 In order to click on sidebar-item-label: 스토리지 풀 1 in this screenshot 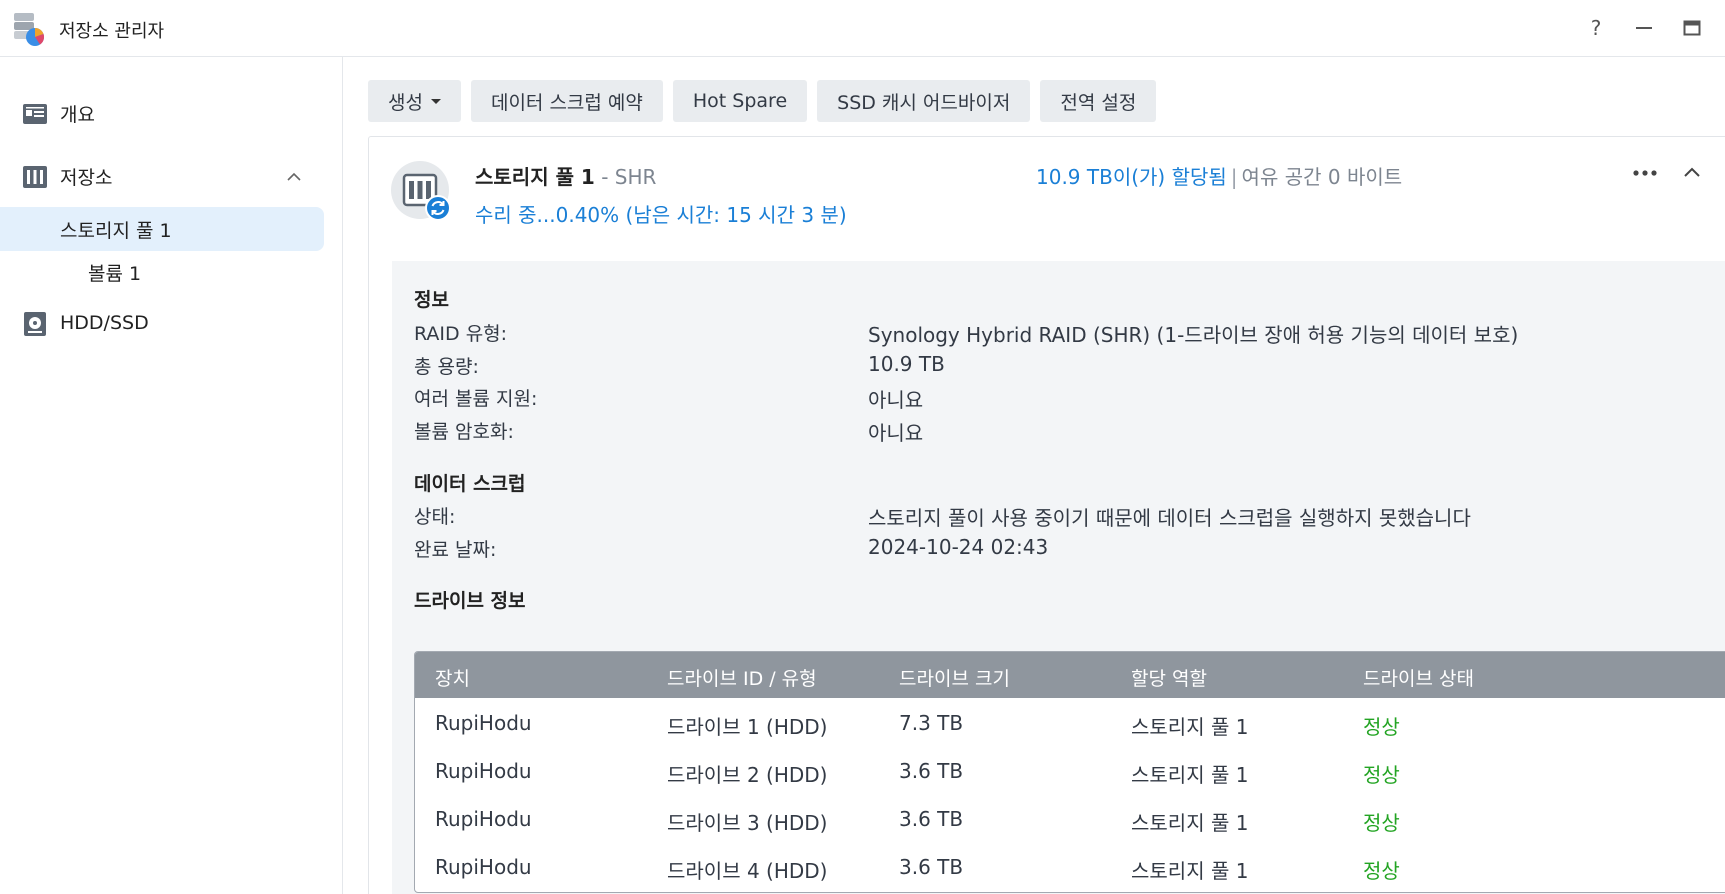, I will do `click(116, 230)`.